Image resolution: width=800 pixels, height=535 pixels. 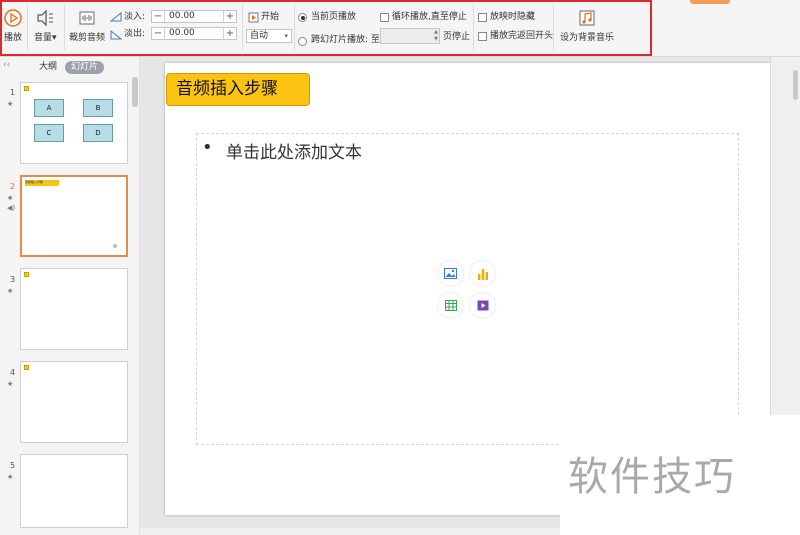 I want to click on insert-table-button, so click(x=450, y=305).